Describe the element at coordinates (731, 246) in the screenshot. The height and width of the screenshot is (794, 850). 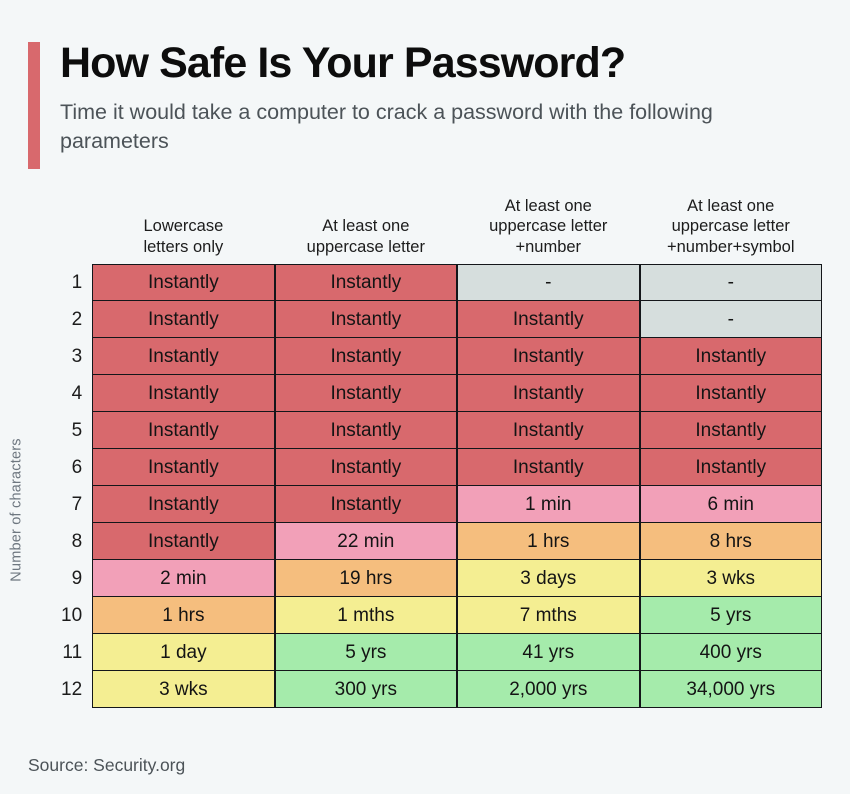
I see `column-header-line: +number+symbol` at that location.